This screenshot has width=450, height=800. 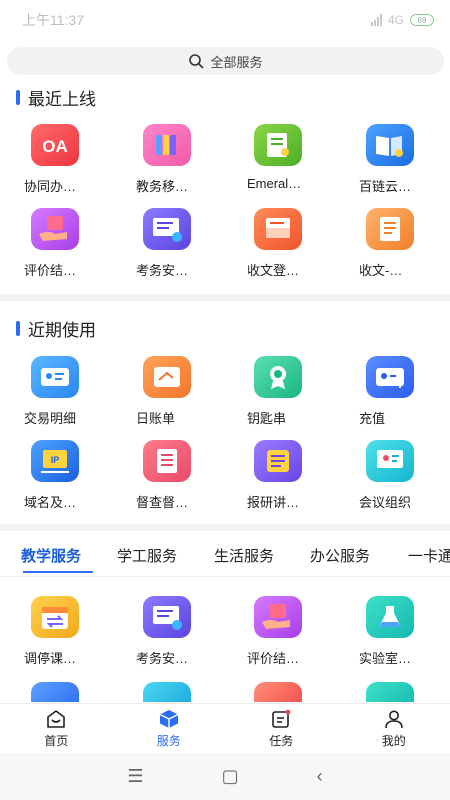 I want to click on cap-icon, so click(x=278, y=692).